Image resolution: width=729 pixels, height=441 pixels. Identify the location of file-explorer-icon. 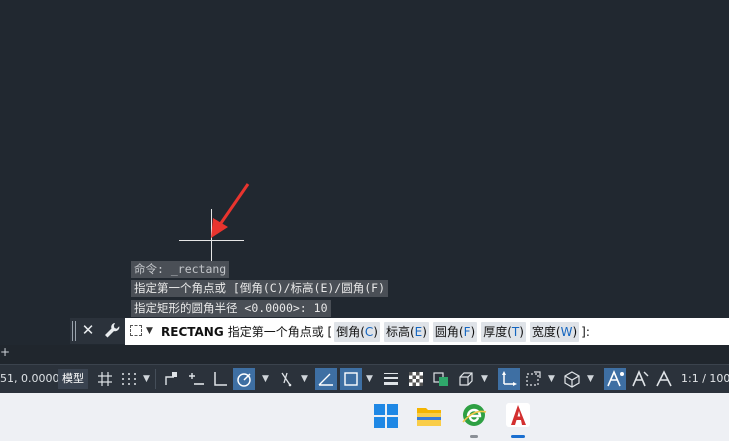
(429, 415).